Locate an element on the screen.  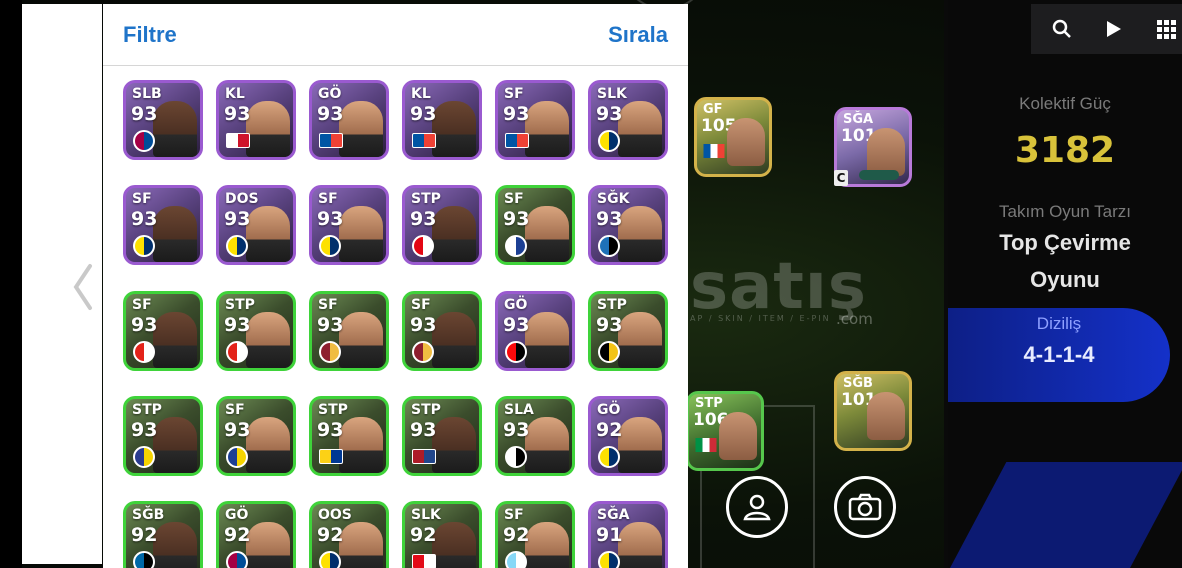
card-position: OOS is located at coordinates (335, 515).